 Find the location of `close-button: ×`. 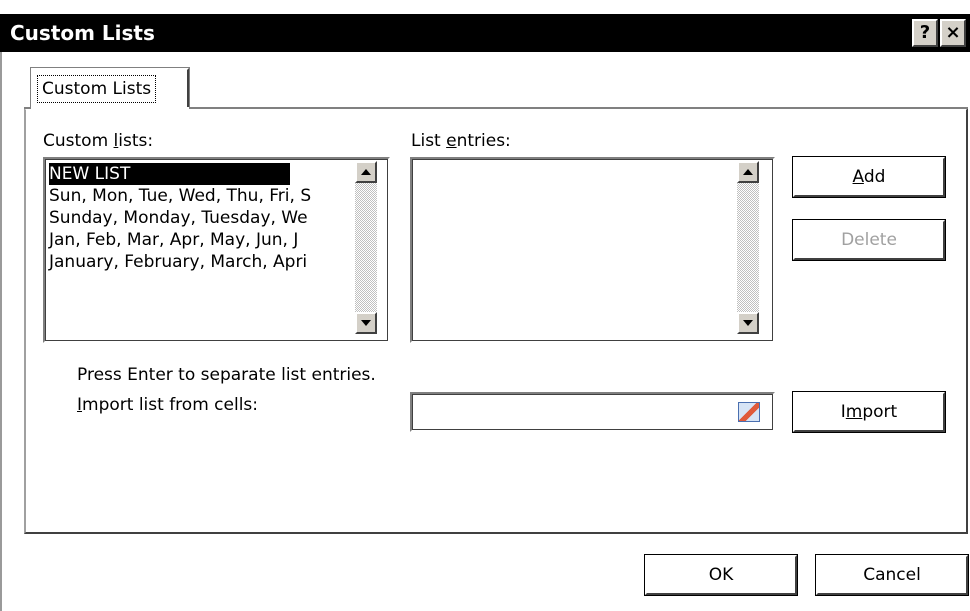

close-button: × is located at coordinates (953, 33).